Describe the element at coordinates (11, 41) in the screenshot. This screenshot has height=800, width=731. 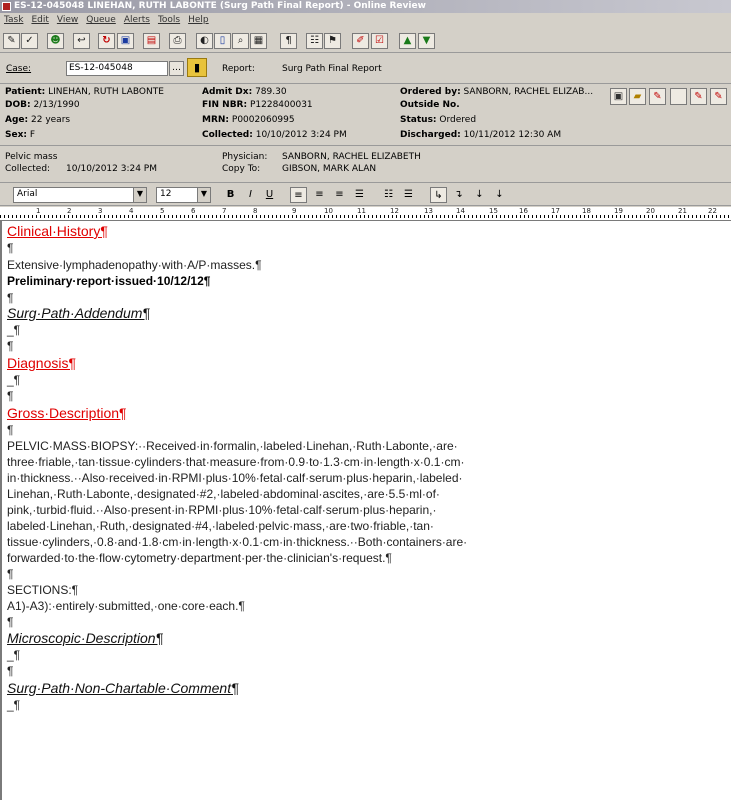
I see `pencil-icon: ✎` at that location.